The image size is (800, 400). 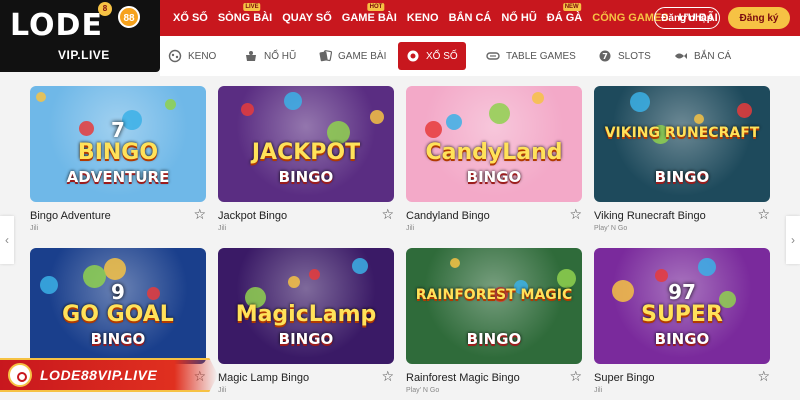 I want to click on game-name: Rainforest Magic Bingo, so click(x=463, y=378).